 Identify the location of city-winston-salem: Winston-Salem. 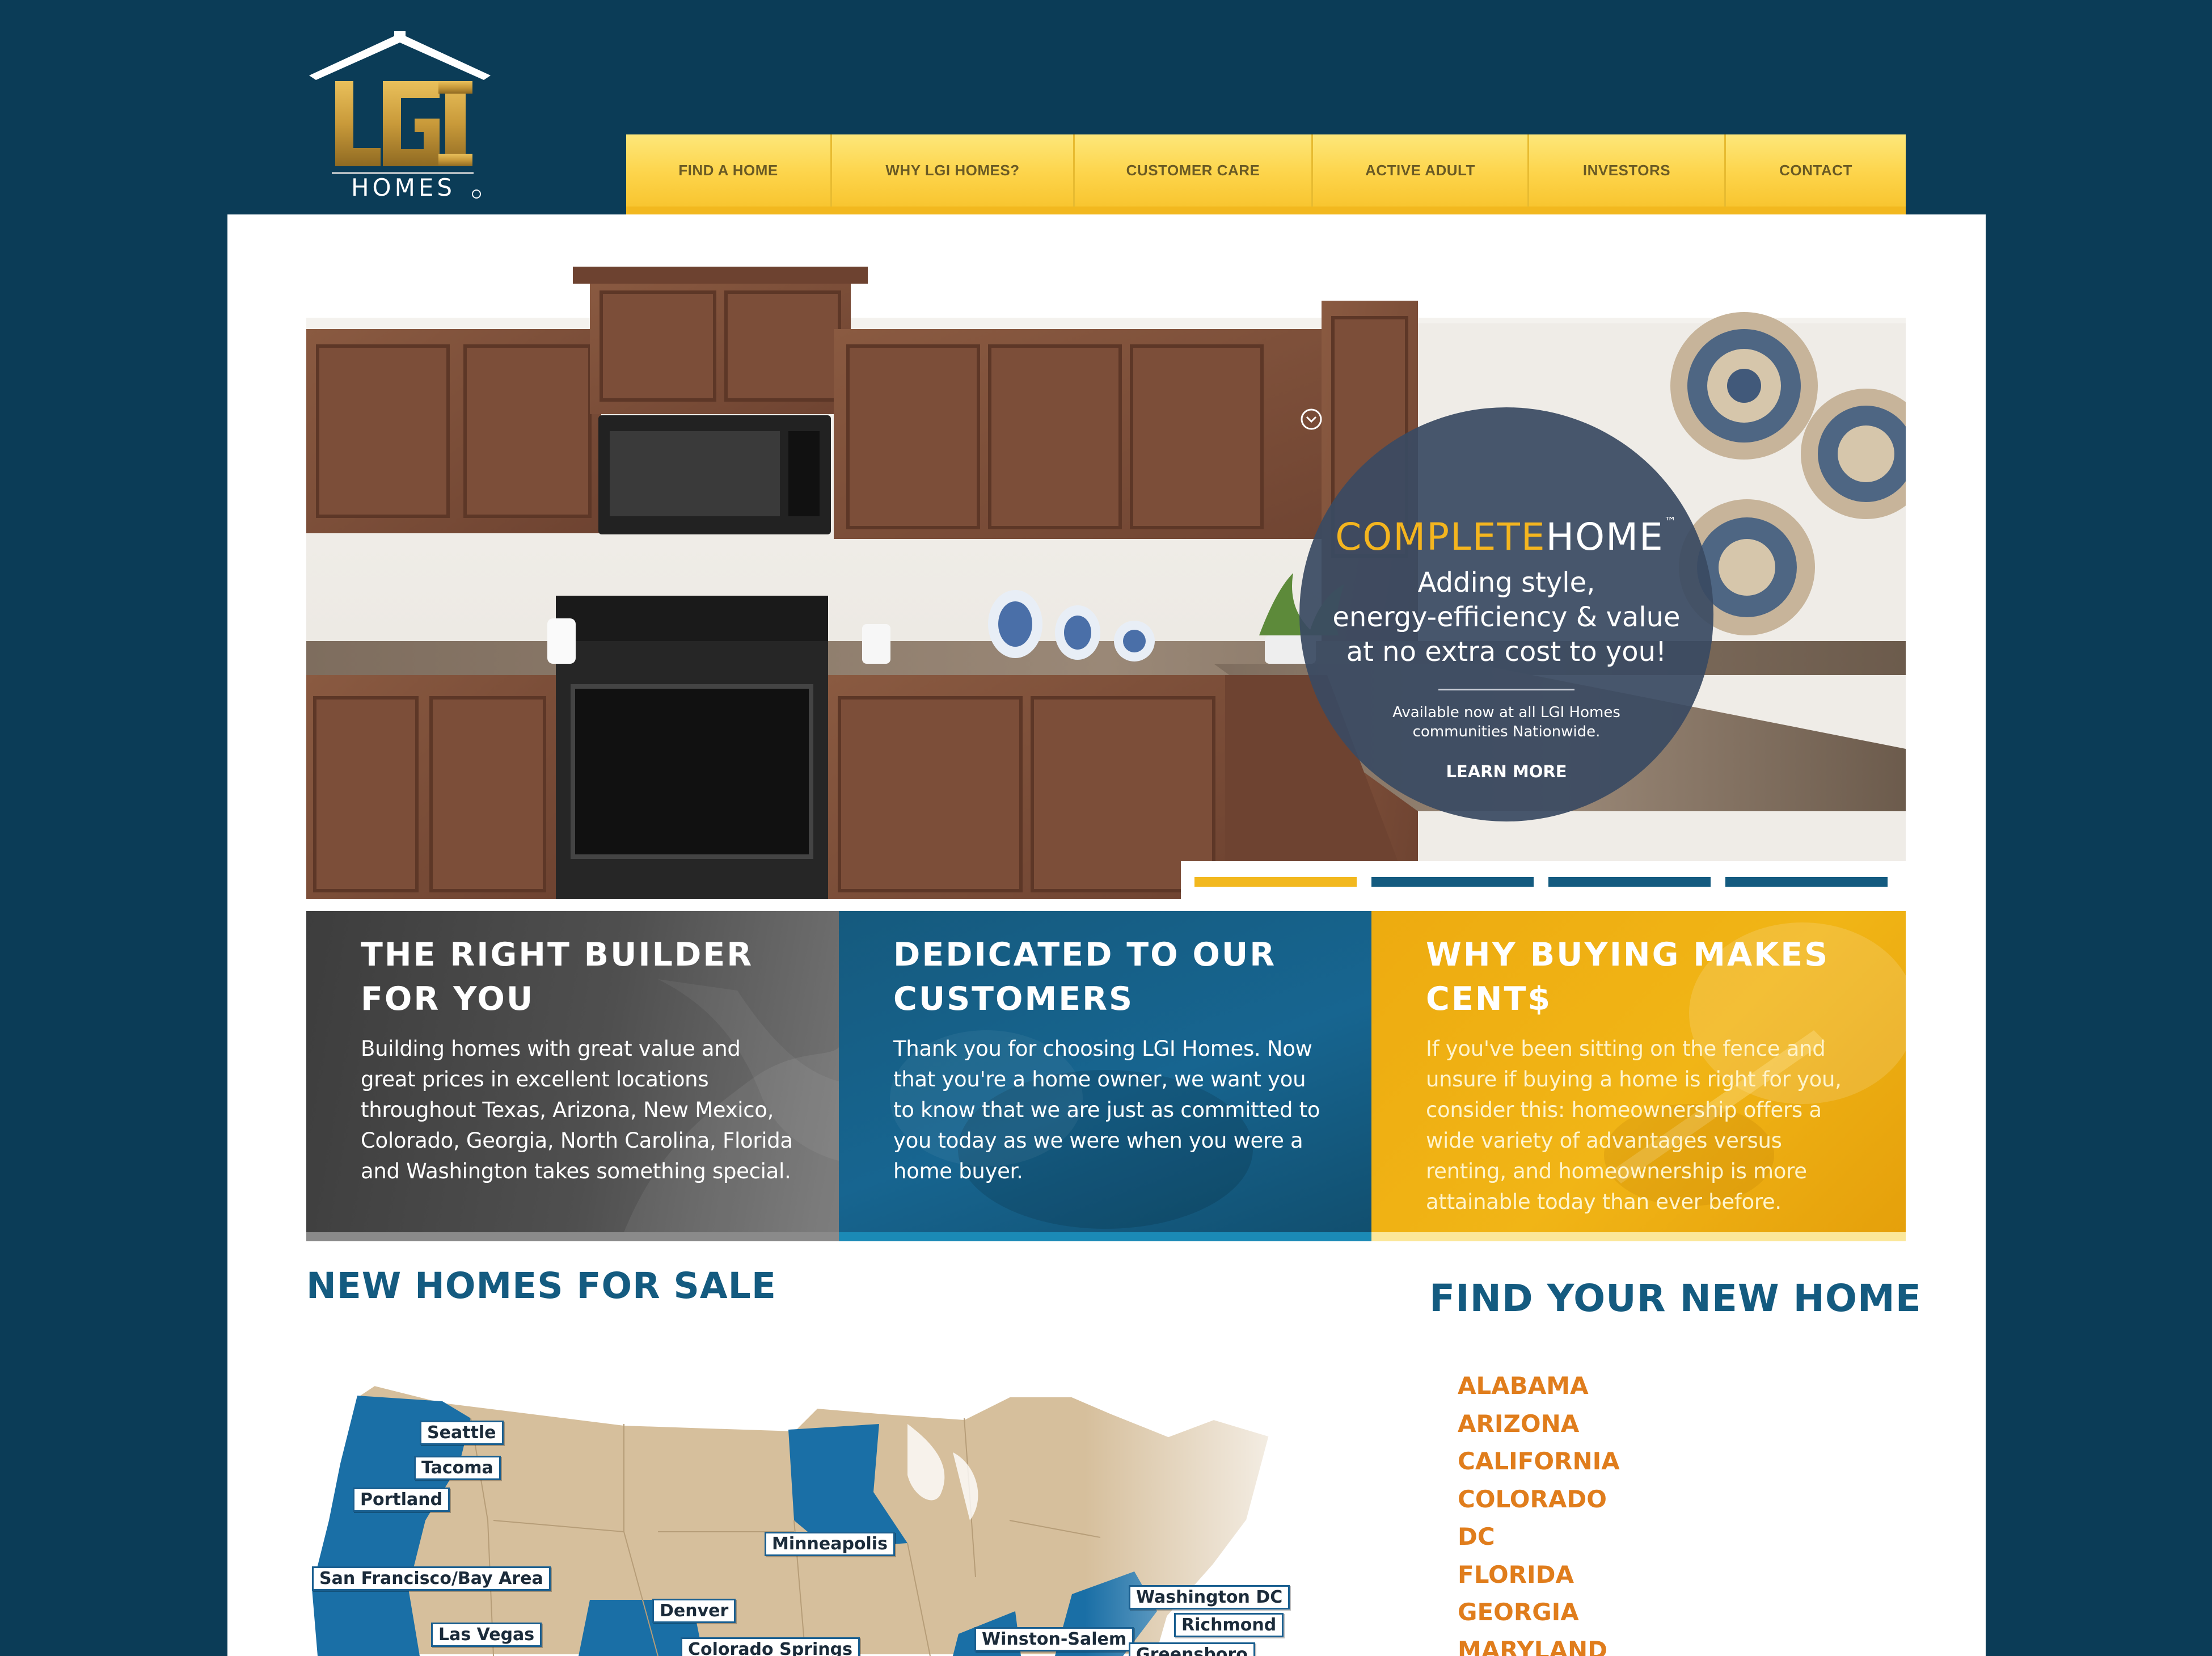
(1054, 1639).